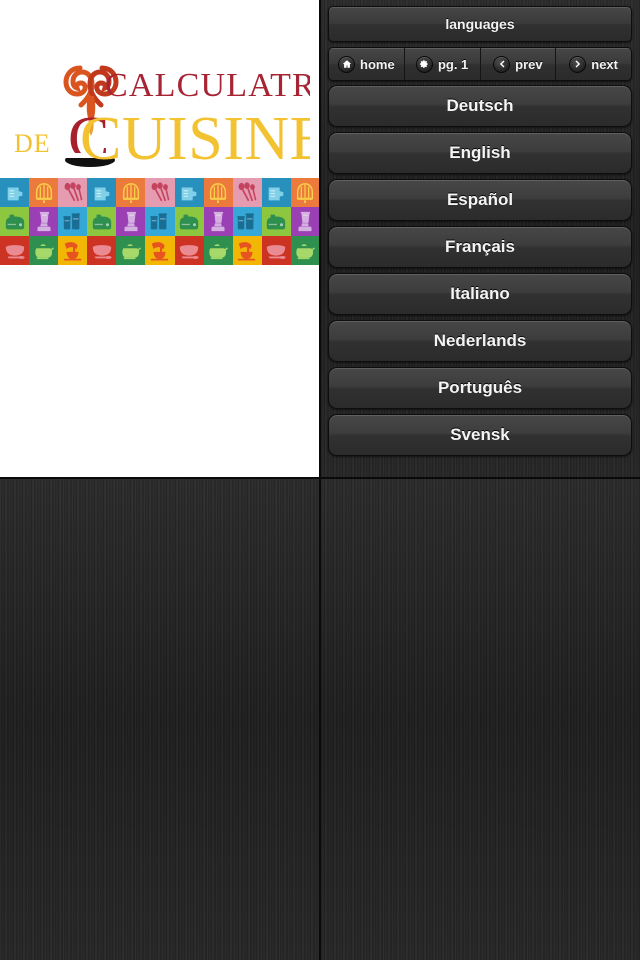  I want to click on language-button-label: Deutsch, so click(480, 105).